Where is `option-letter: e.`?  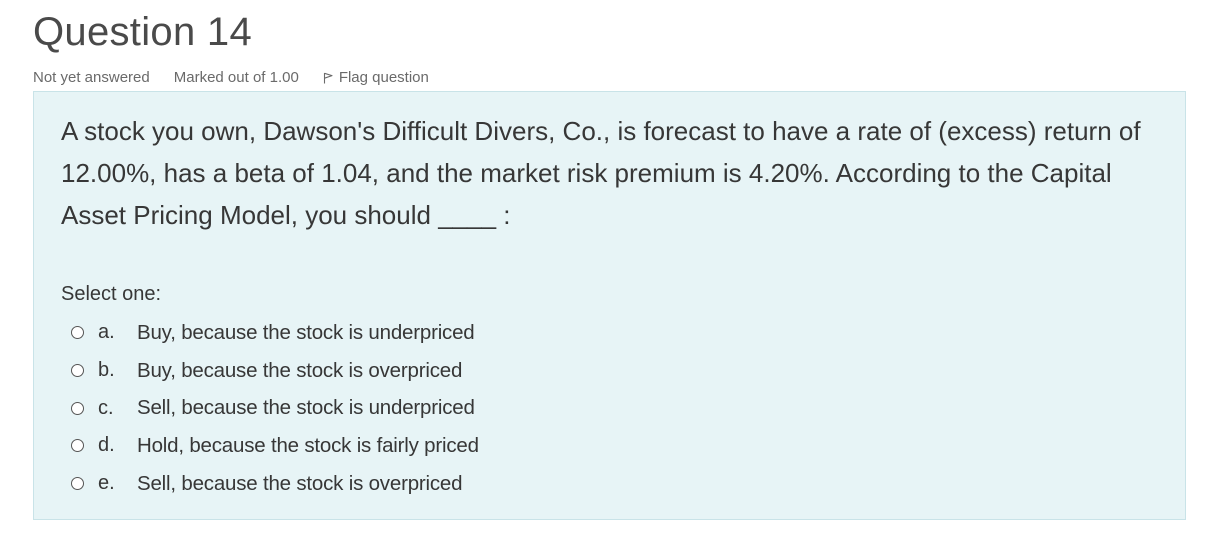
option-letter: e. is located at coordinates (106, 483).